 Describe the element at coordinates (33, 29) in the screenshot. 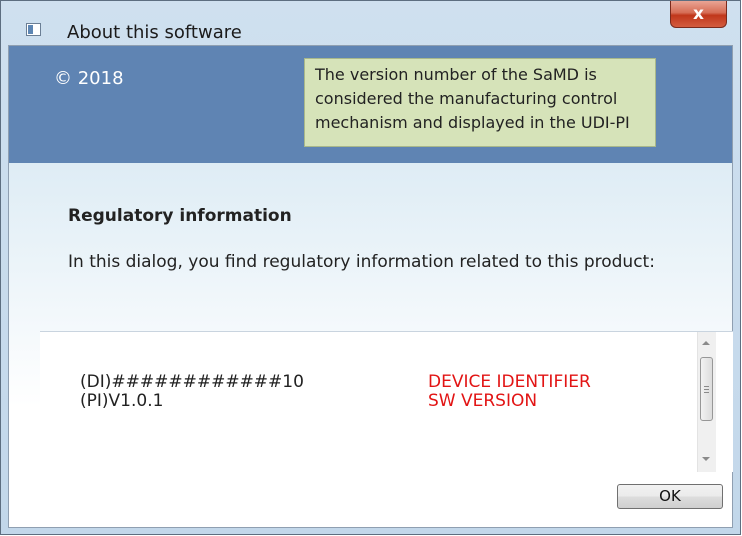

I see `app-window-icon` at that location.